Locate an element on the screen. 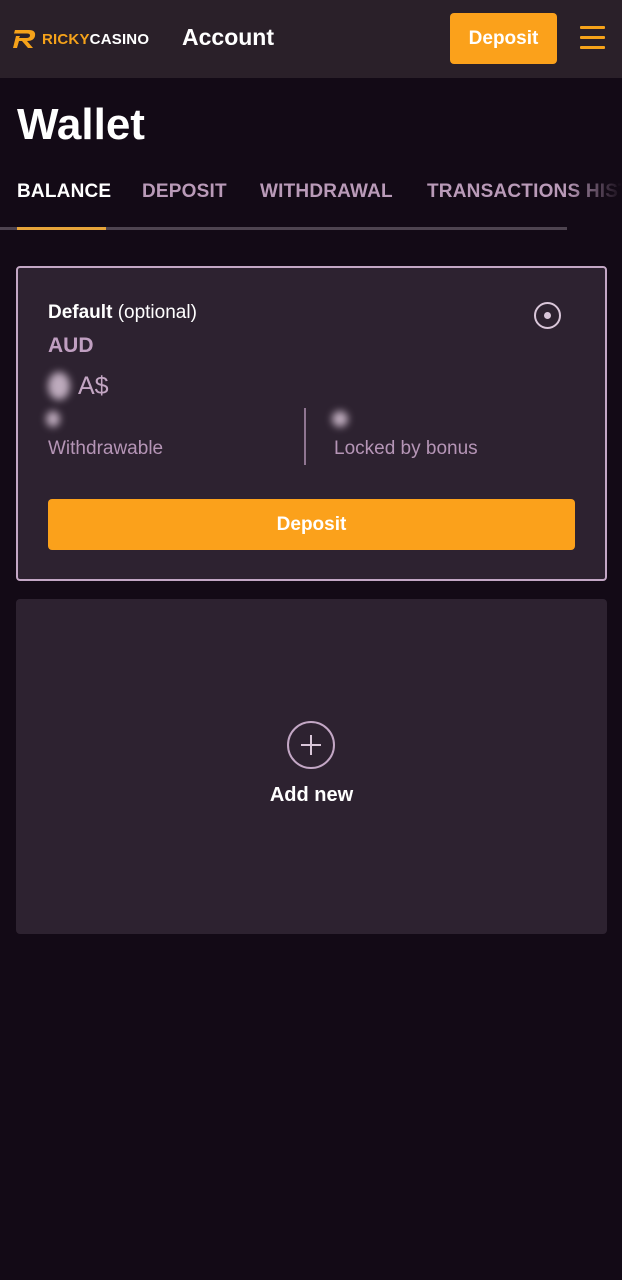 This screenshot has height=1280, width=622. tab-withdrawal: WITHDRAWAL is located at coordinates (326, 192).